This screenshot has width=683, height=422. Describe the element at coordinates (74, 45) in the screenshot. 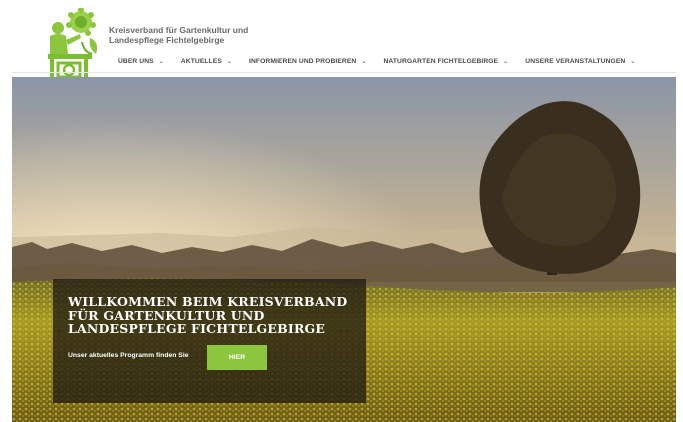

I see `site-logo-icon` at that location.